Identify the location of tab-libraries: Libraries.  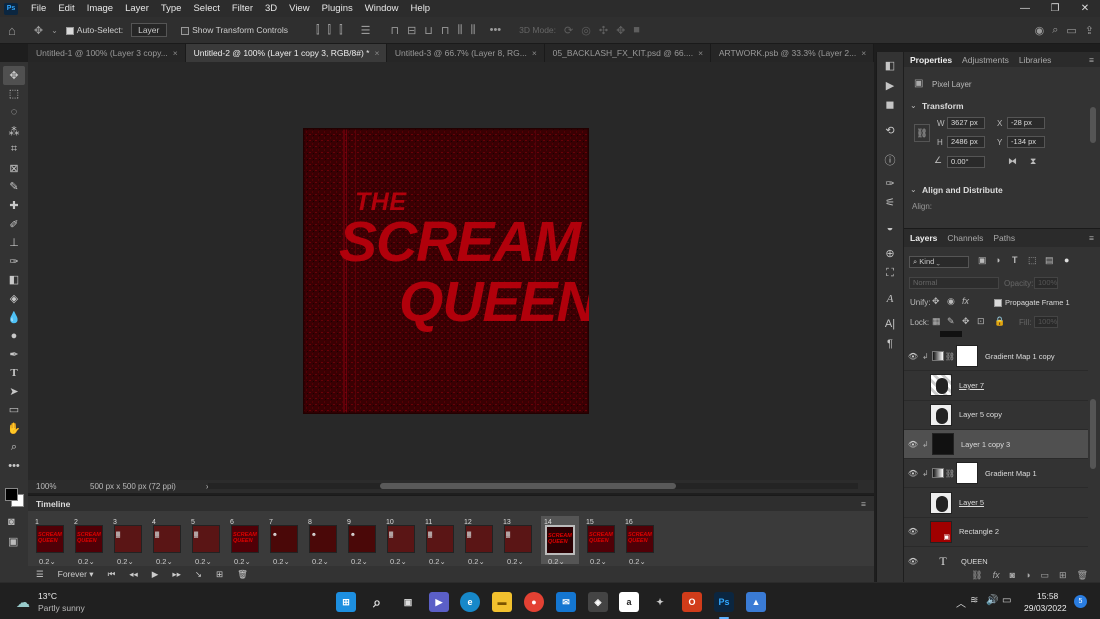
(1035, 60).